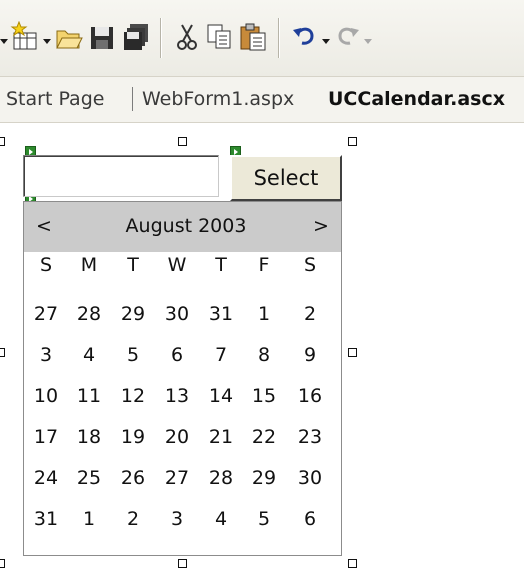 This screenshot has height=575, width=524. I want to click on calendar-month-title: August 2003, so click(186, 226).